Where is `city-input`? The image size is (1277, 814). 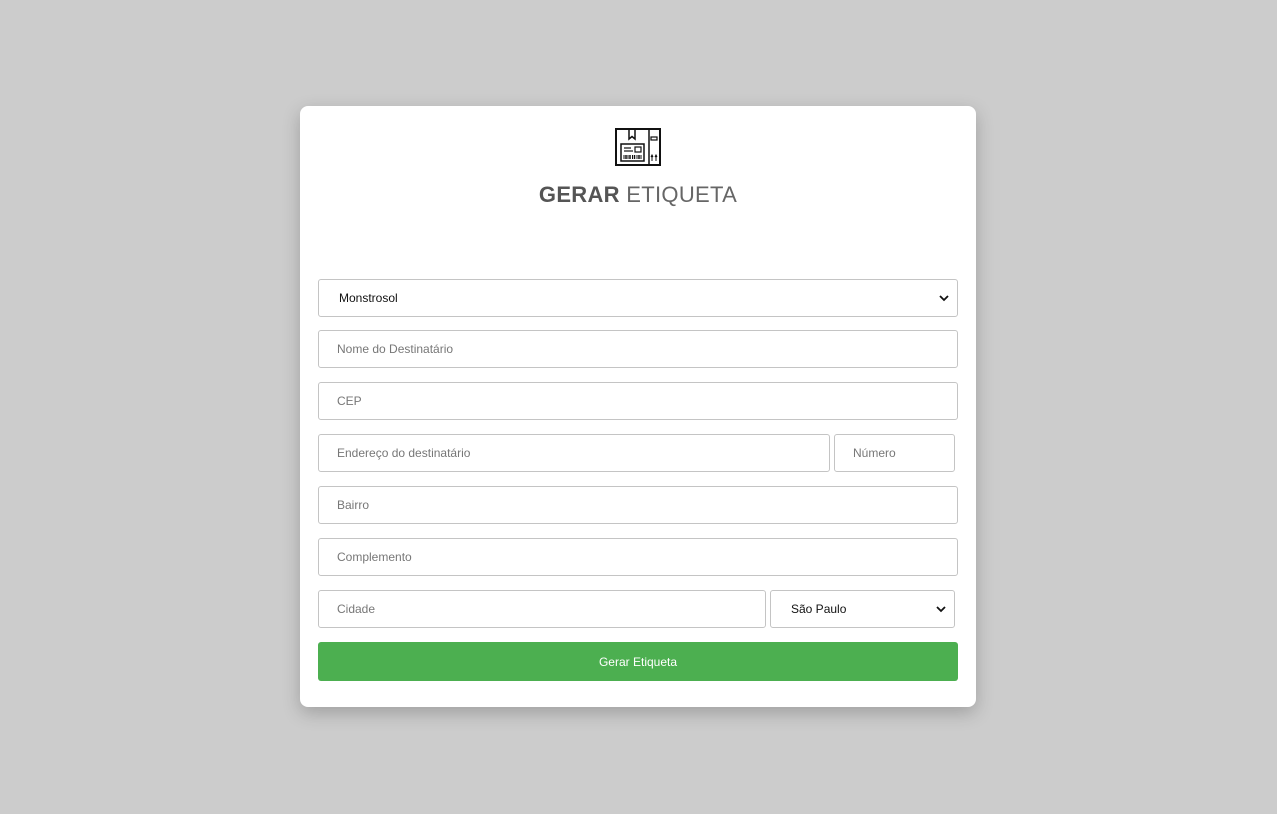
city-input is located at coordinates (542, 609).